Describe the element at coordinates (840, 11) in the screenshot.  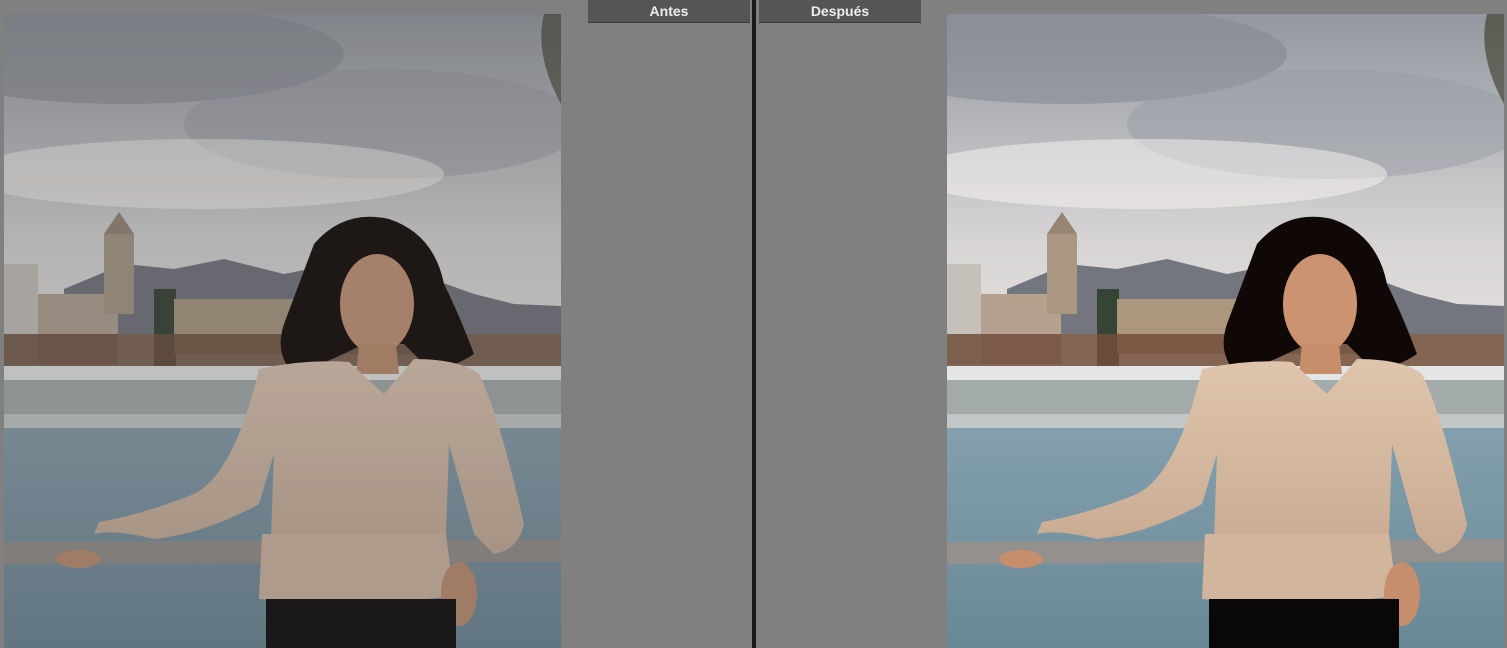
I see `after-label: Después` at that location.